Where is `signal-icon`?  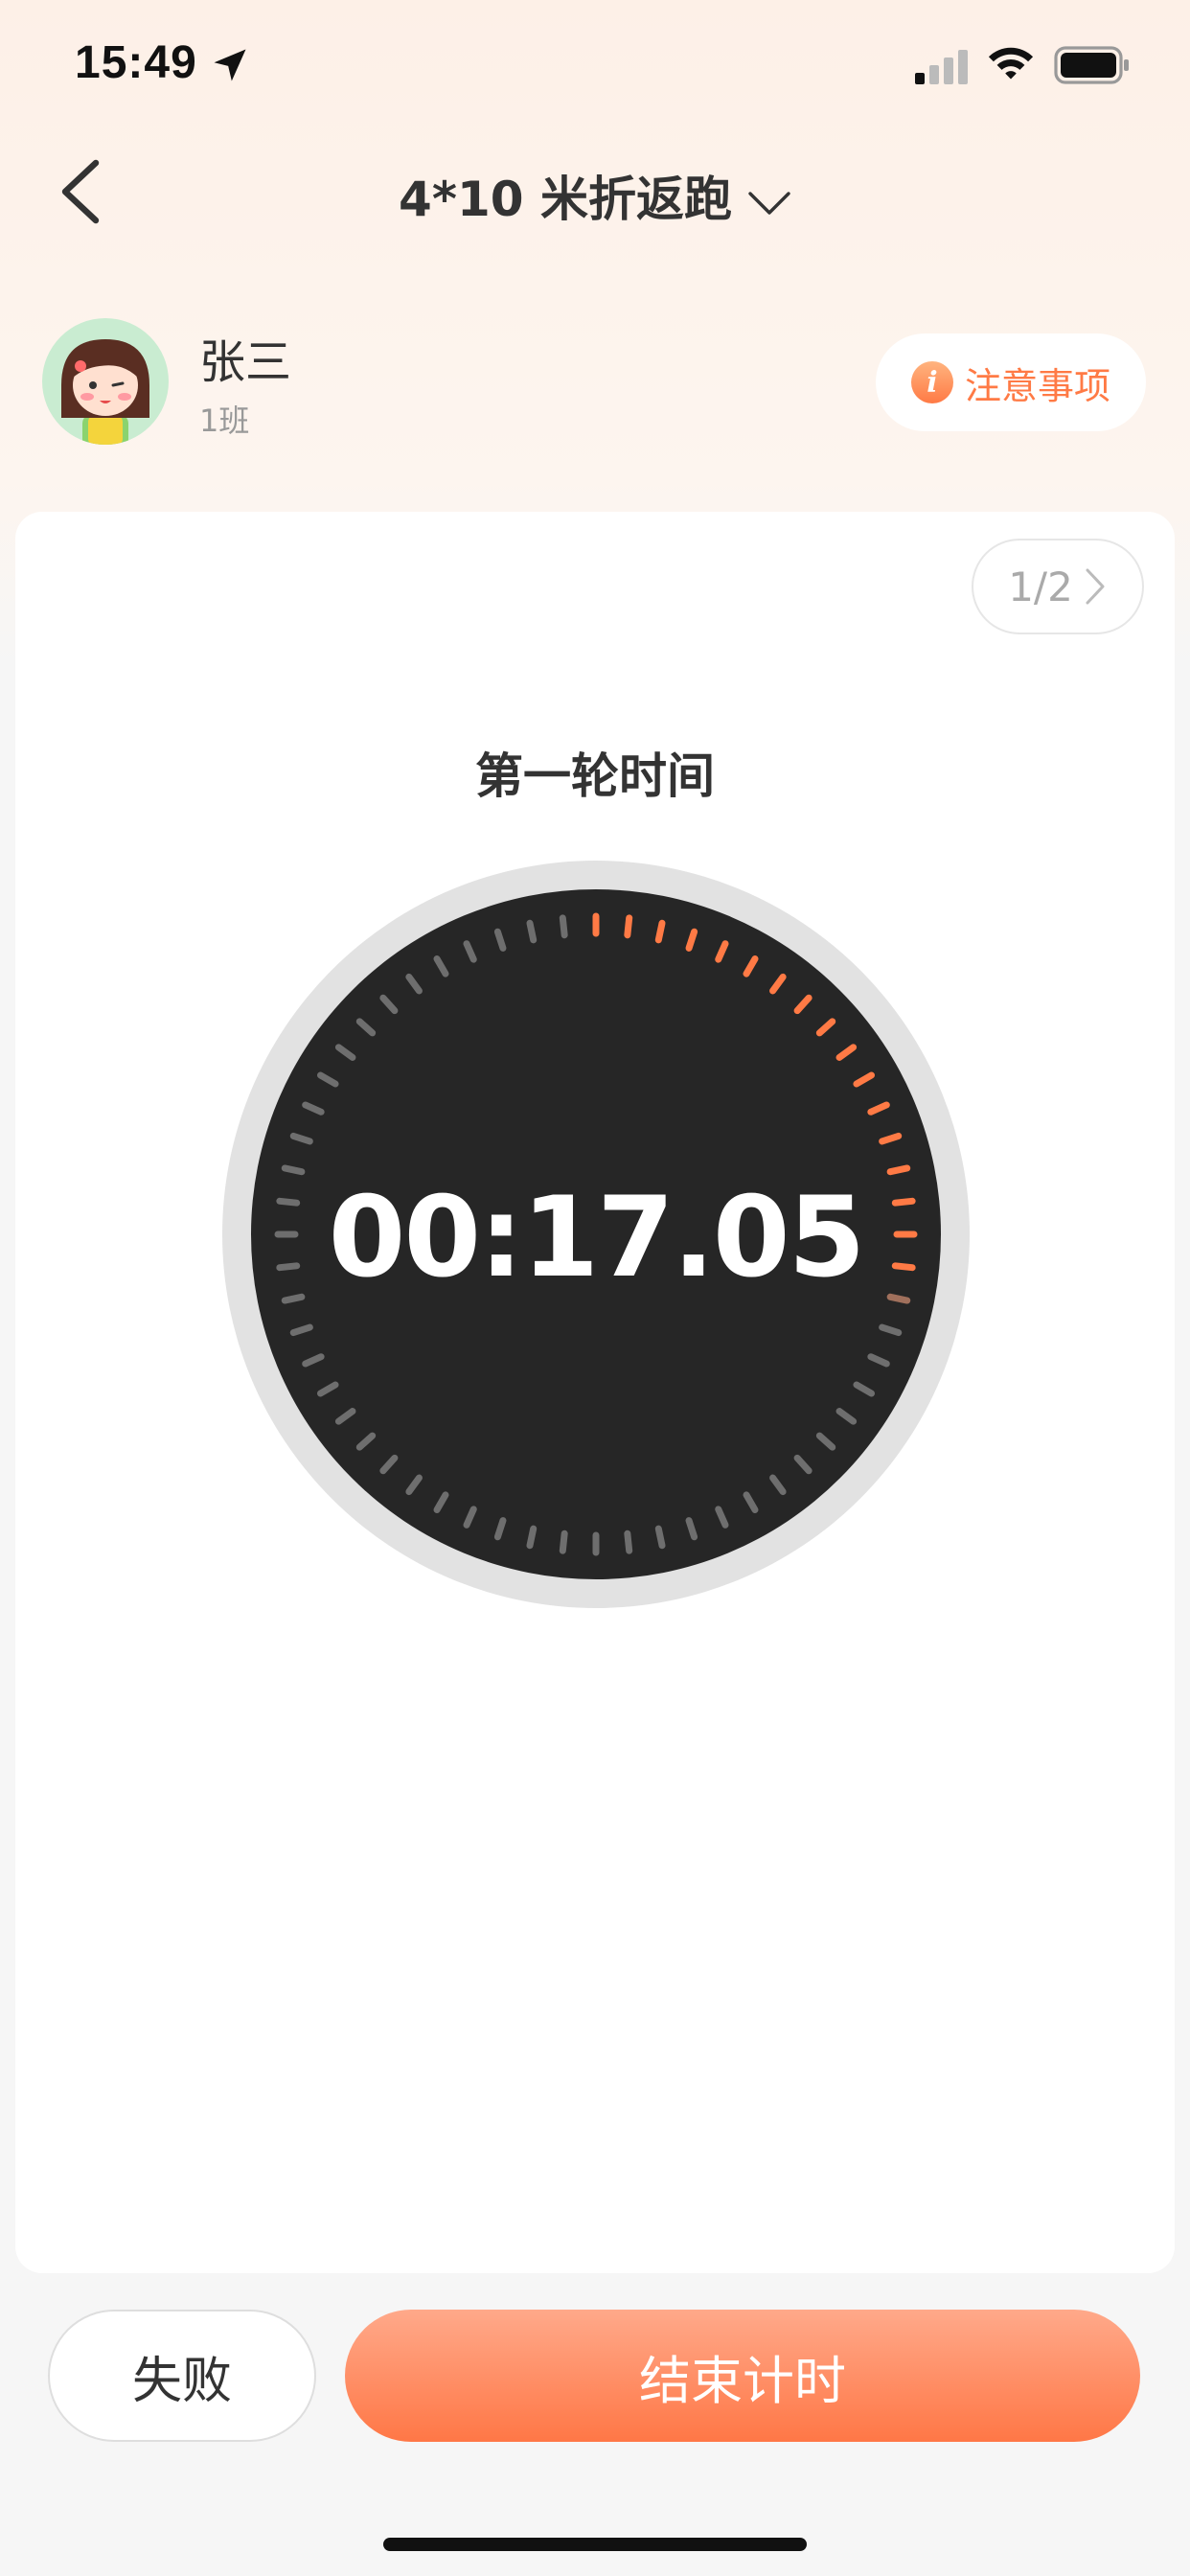 signal-icon is located at coordinates (942, 67).